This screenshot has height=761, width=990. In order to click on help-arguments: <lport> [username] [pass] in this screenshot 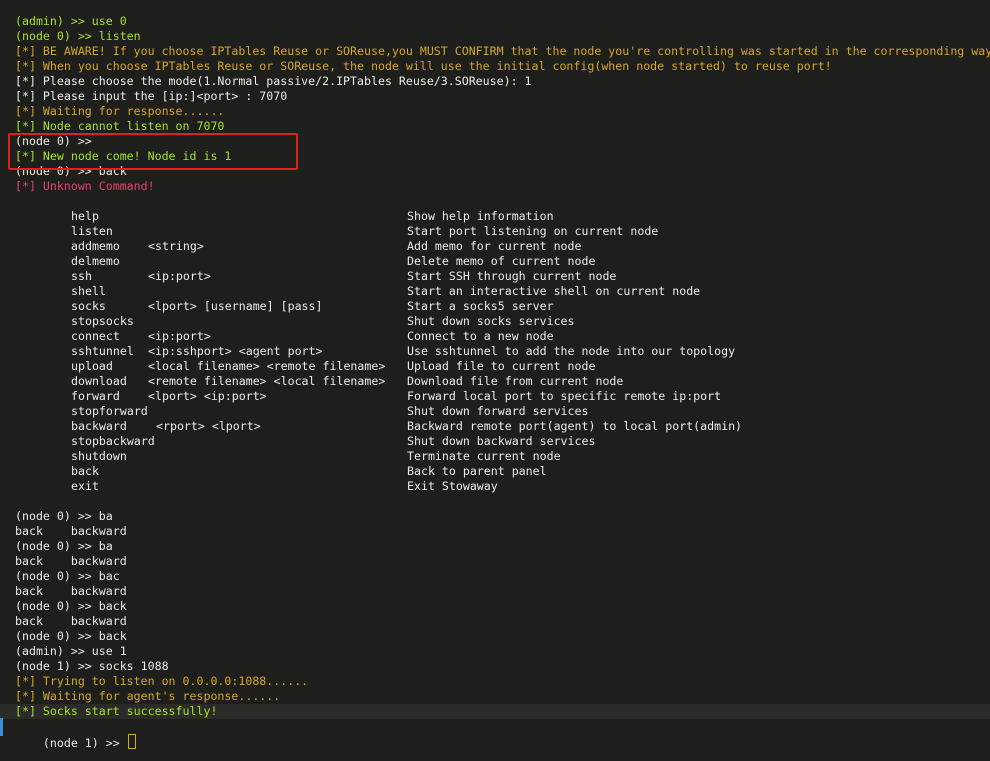, I will do `click(235, 306)`.